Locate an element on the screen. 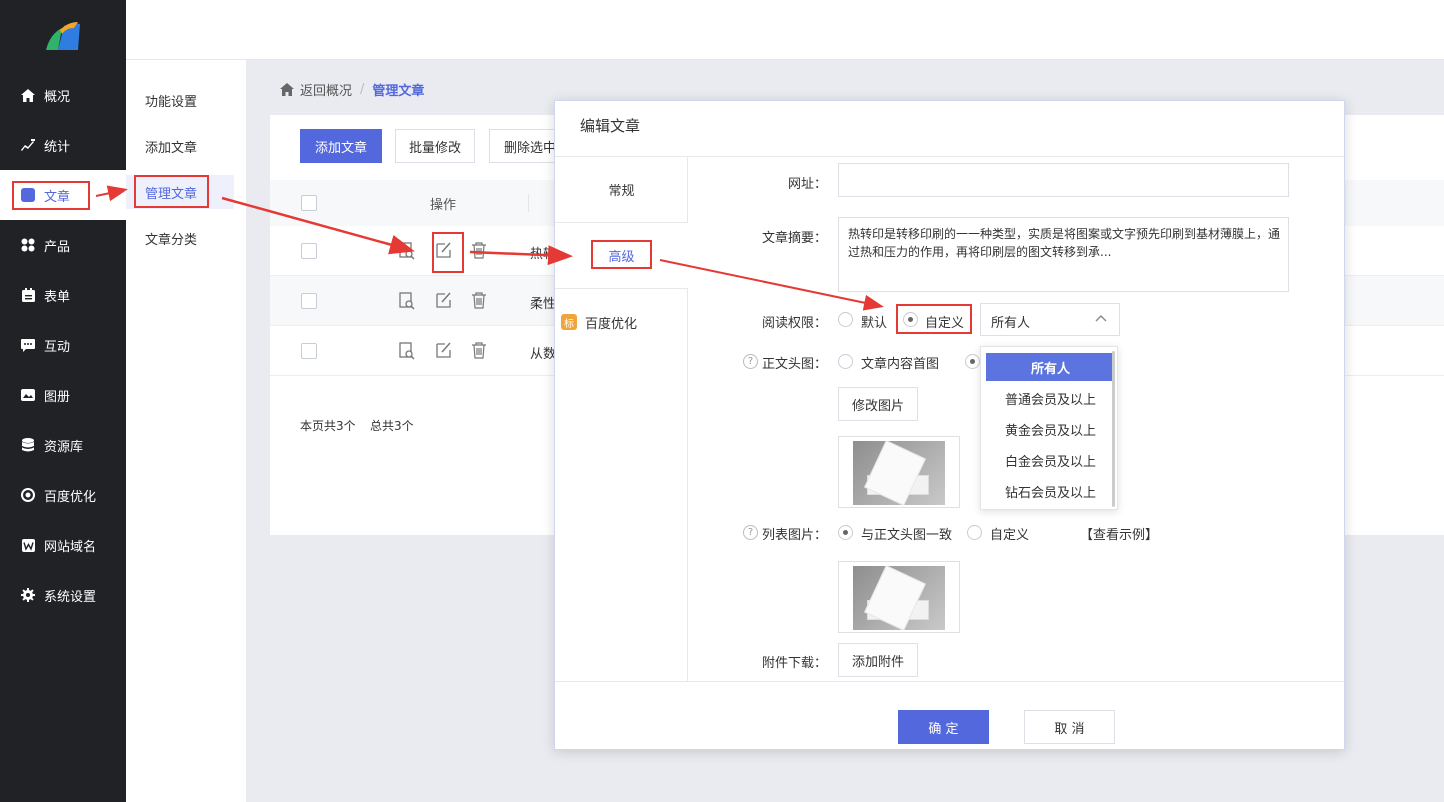  submenu-item-add-article: 添加文章 is located at coordinates (180, 146).